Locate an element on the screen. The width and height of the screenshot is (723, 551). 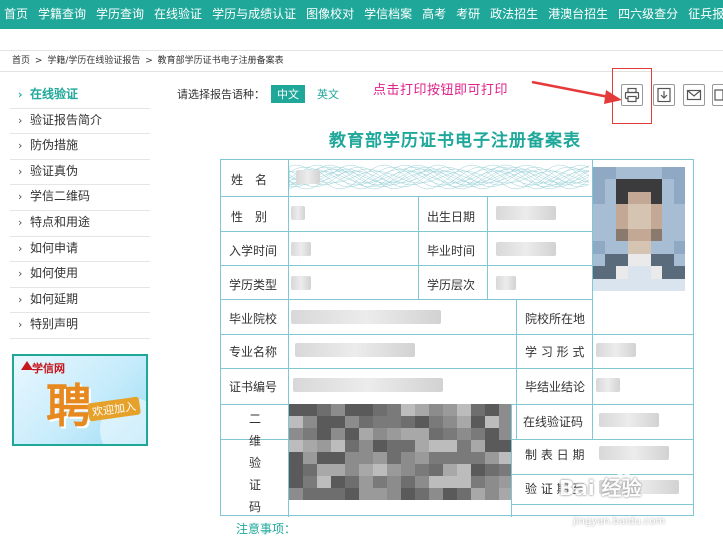
sidebar-item: › 如何延期 is located at coordinates (80, 300).